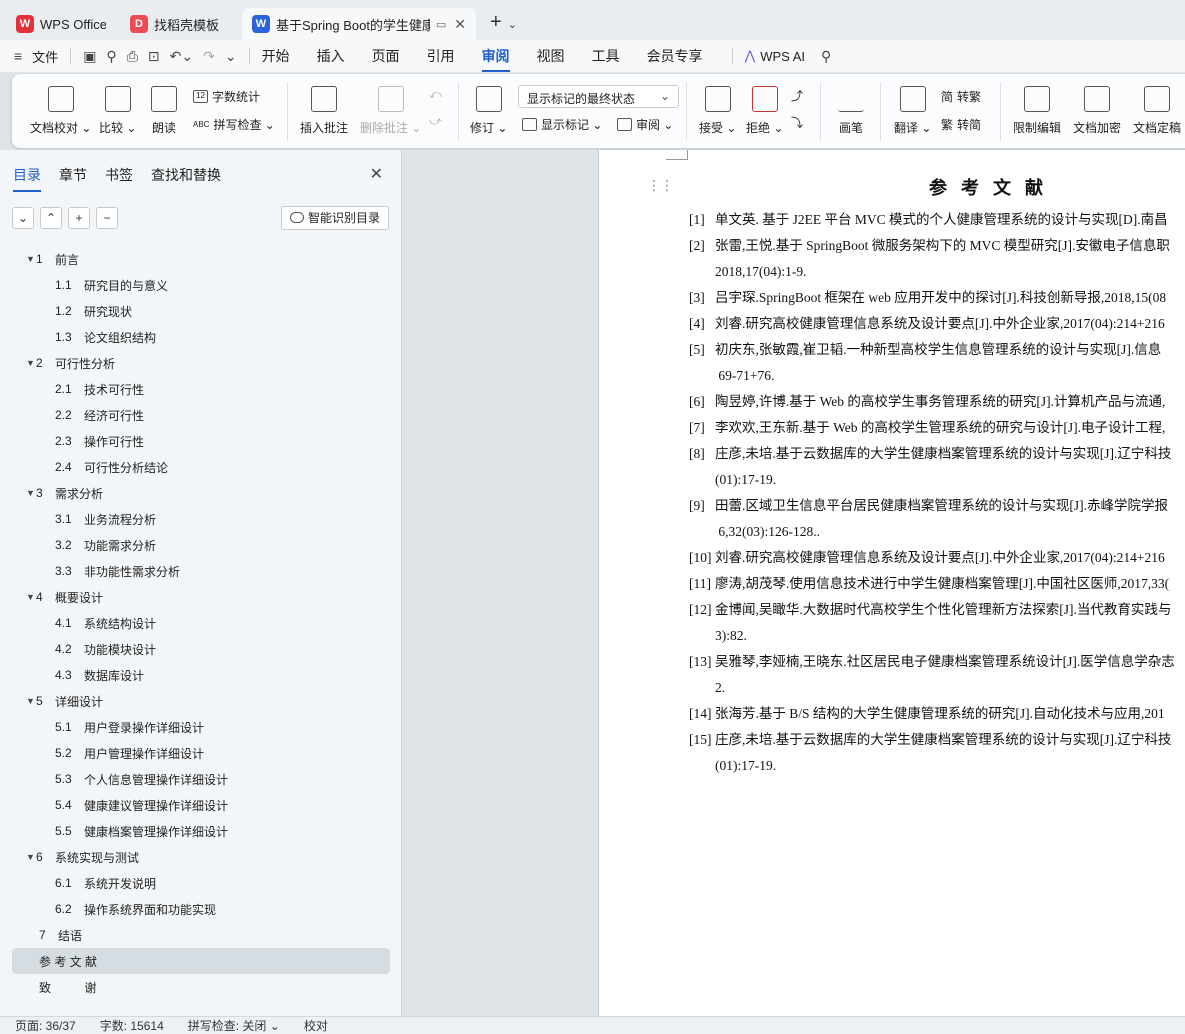 The width and height of the screenshot is (1185, 1034). I want to click on toc-item: ▼ 5 详细设计, so click(201, 701).